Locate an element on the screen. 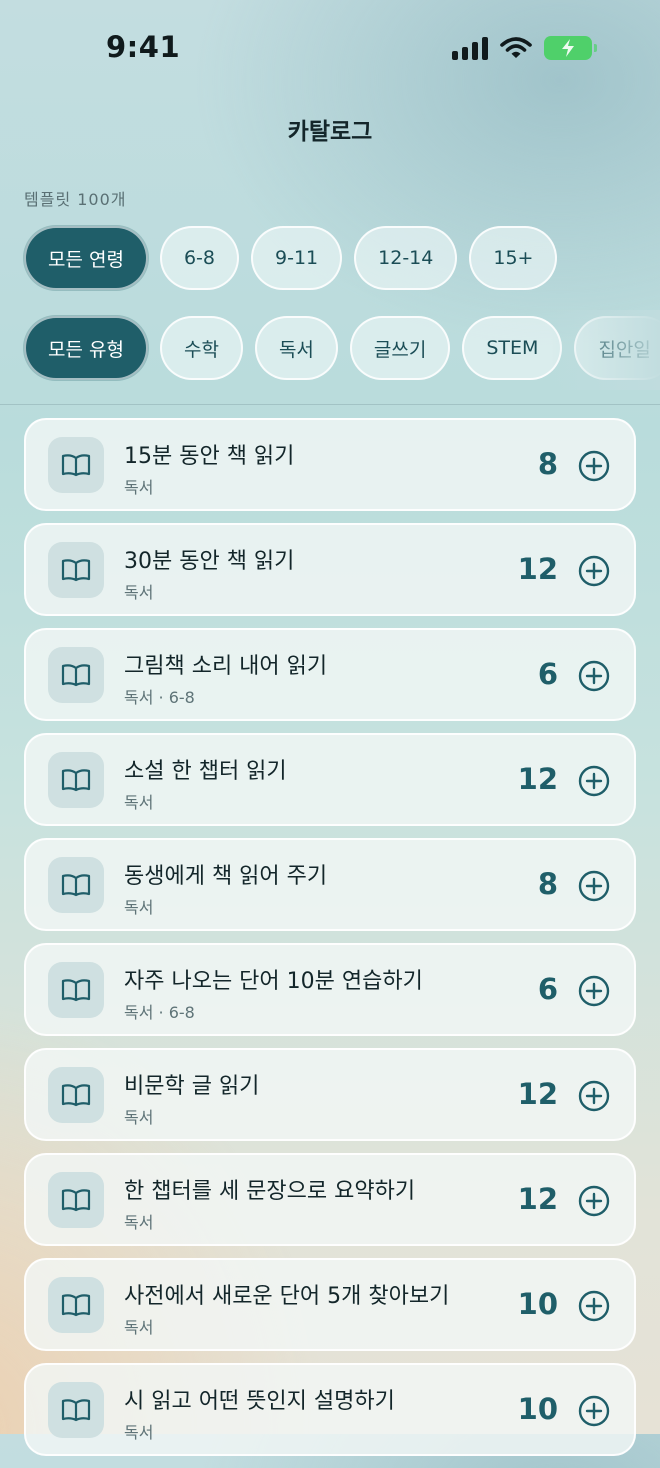 This screenshot has width=660, height=1468. item-title: 동생에게 책 읽어 주기 is located at coordinates (226, 876).